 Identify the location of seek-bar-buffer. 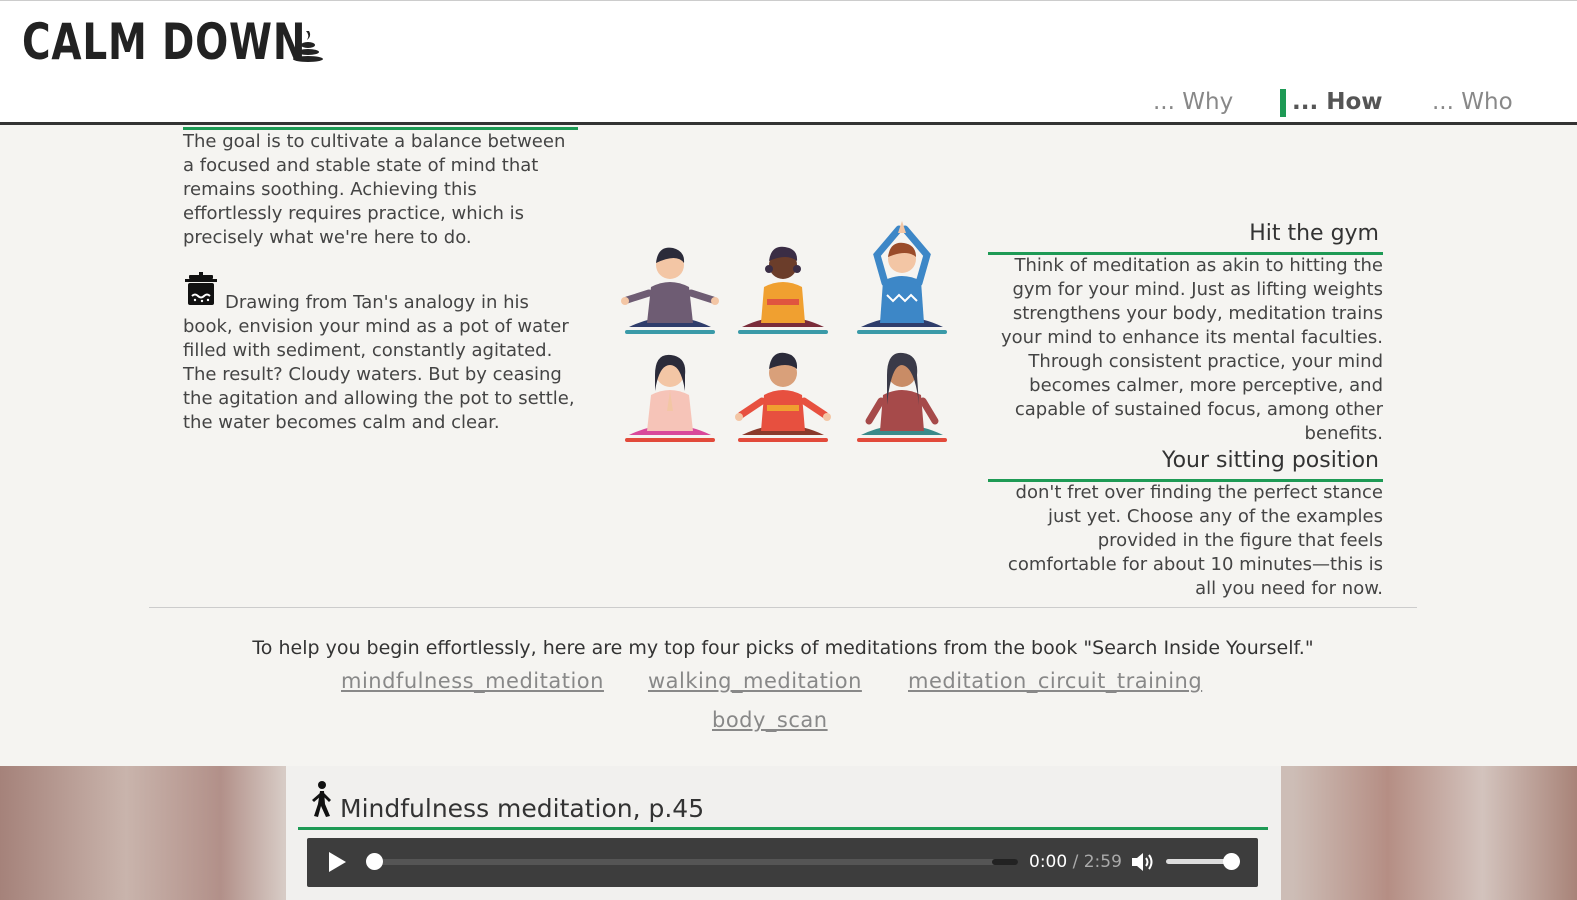
(1005, 862).